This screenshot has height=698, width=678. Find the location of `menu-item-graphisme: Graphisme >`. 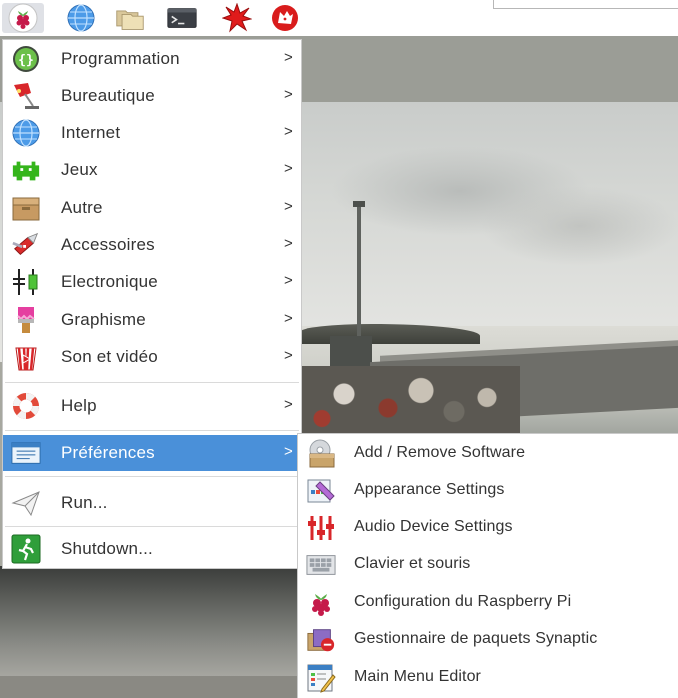

menu-item-graphisme: Graphisme > is located at coordinates (152, 320).